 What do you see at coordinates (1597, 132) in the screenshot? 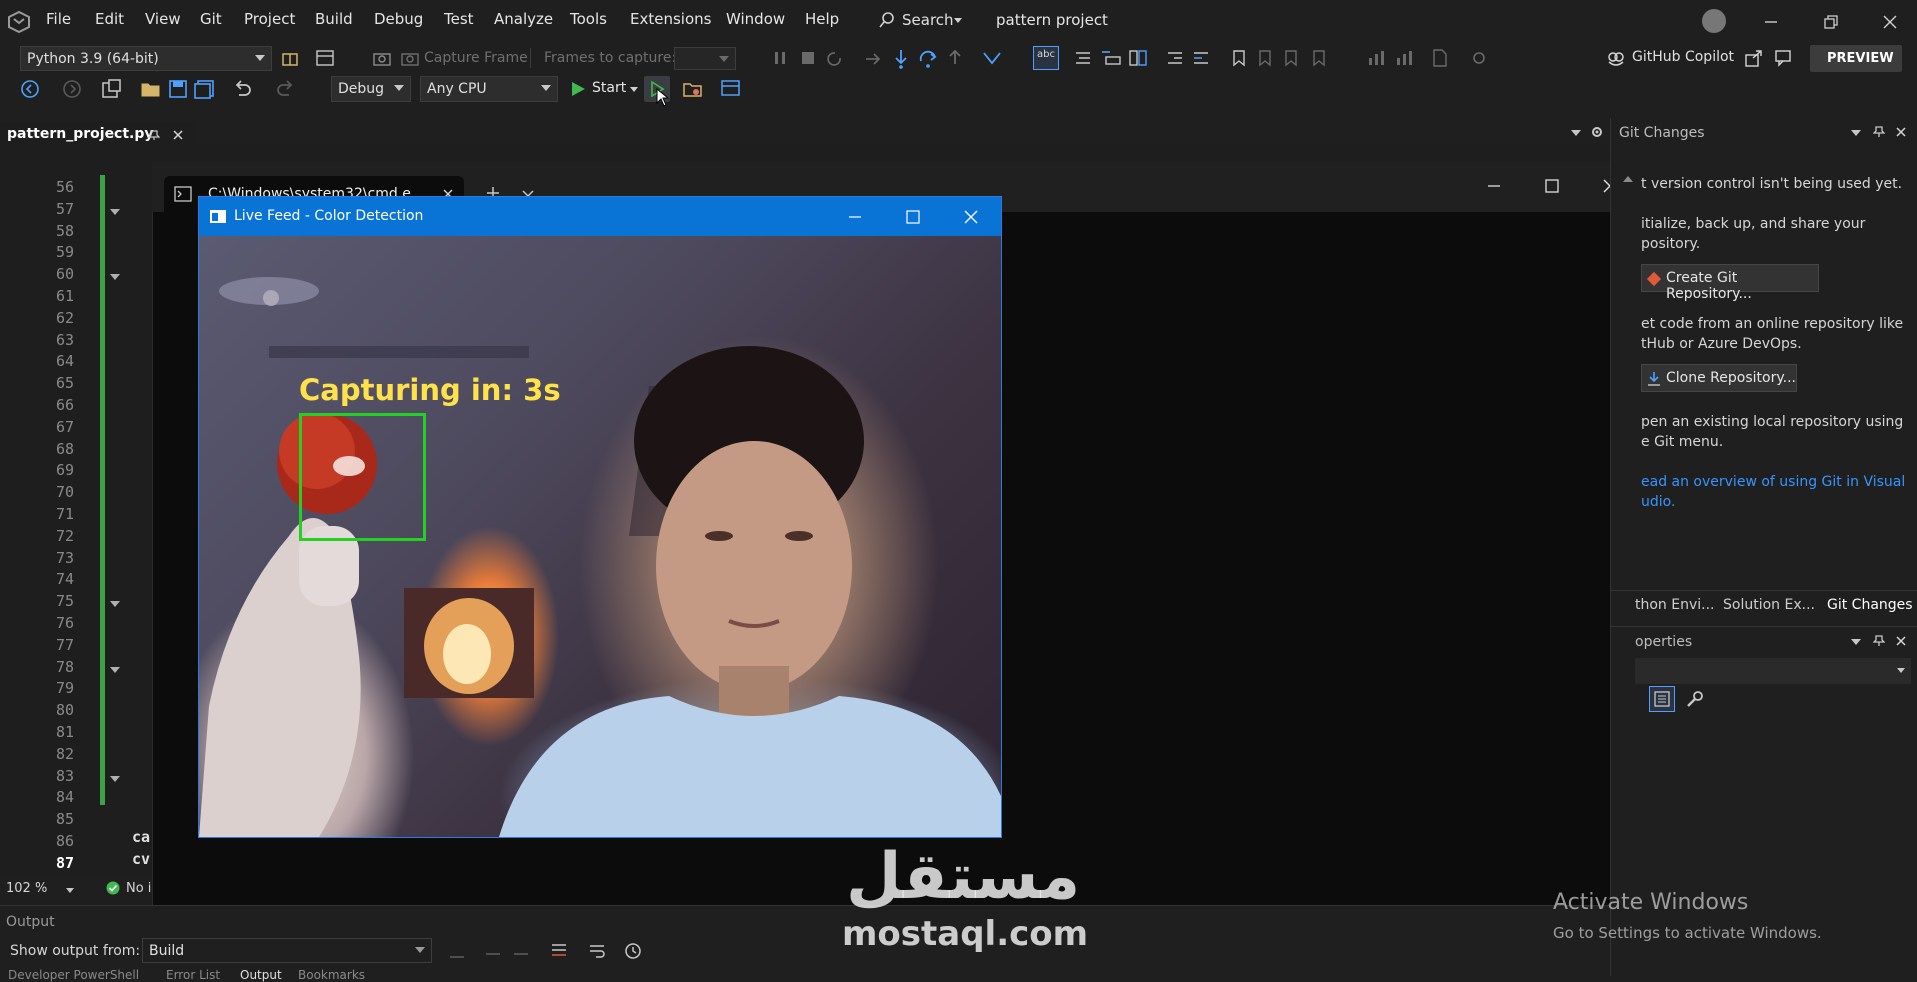
I see `gear-icon` at bounding box center [1597, 132].